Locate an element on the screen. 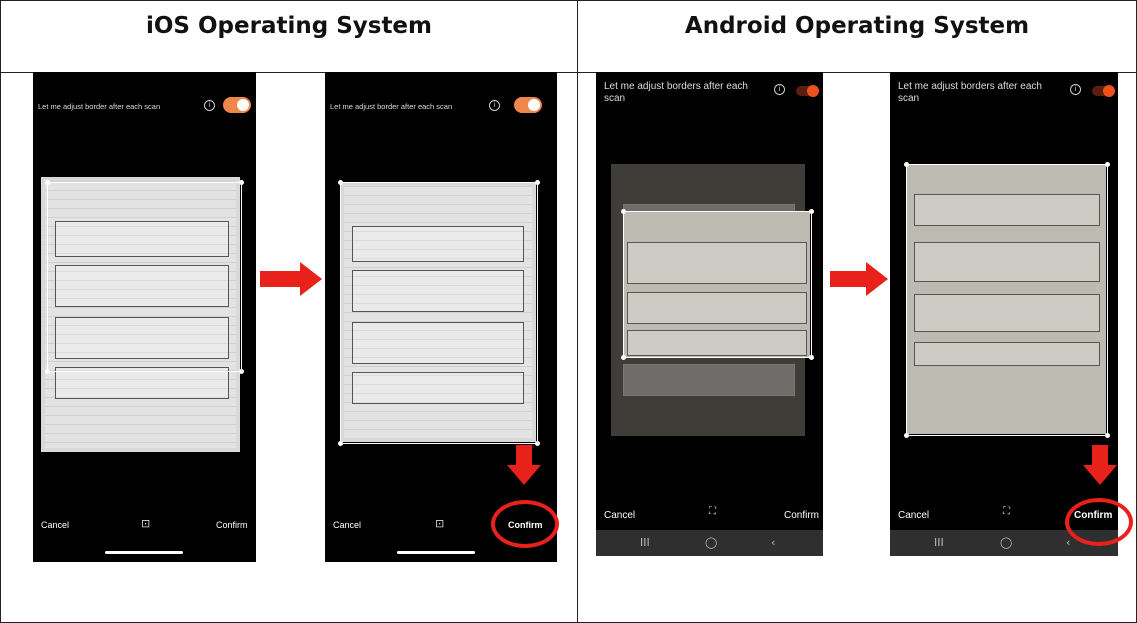 This screenshot has width=1137, height=623. android-column-title: Android Operating System is located at coordinates (857, 26).